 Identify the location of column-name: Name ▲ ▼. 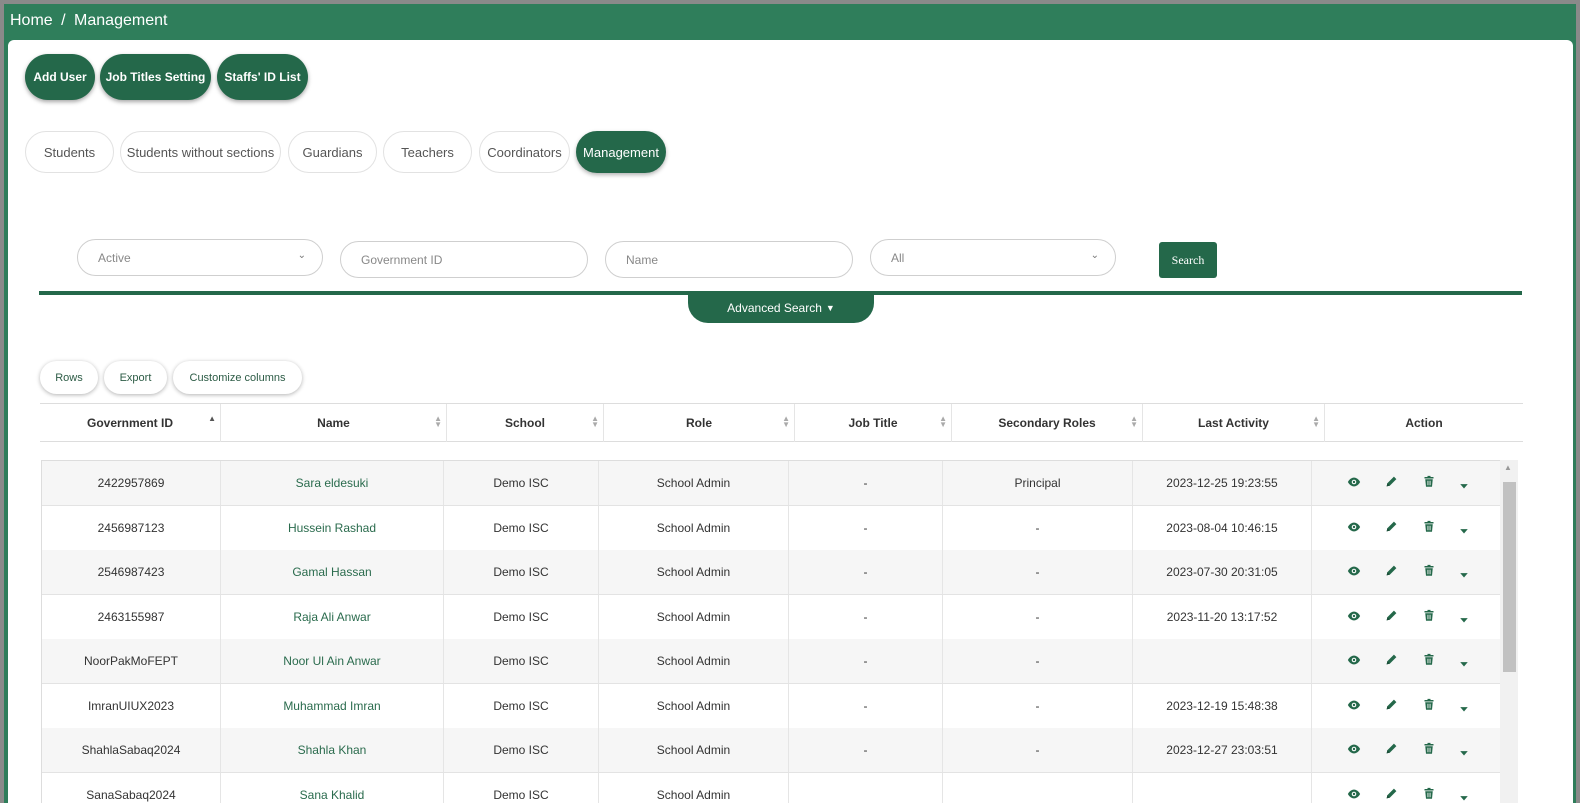
(334, 423).